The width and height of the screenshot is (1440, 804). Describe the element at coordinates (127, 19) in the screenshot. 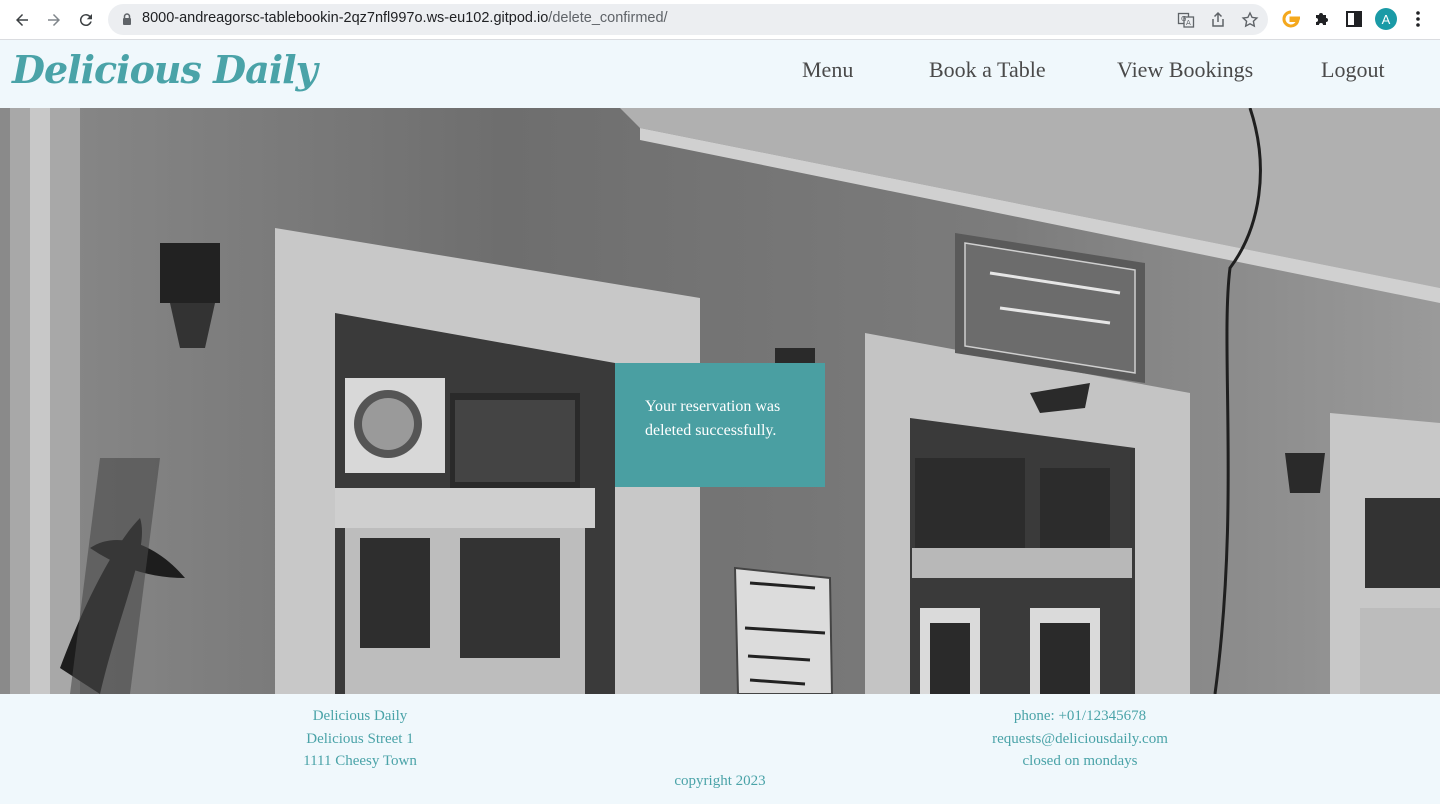

I see `lock-icon` at that location.